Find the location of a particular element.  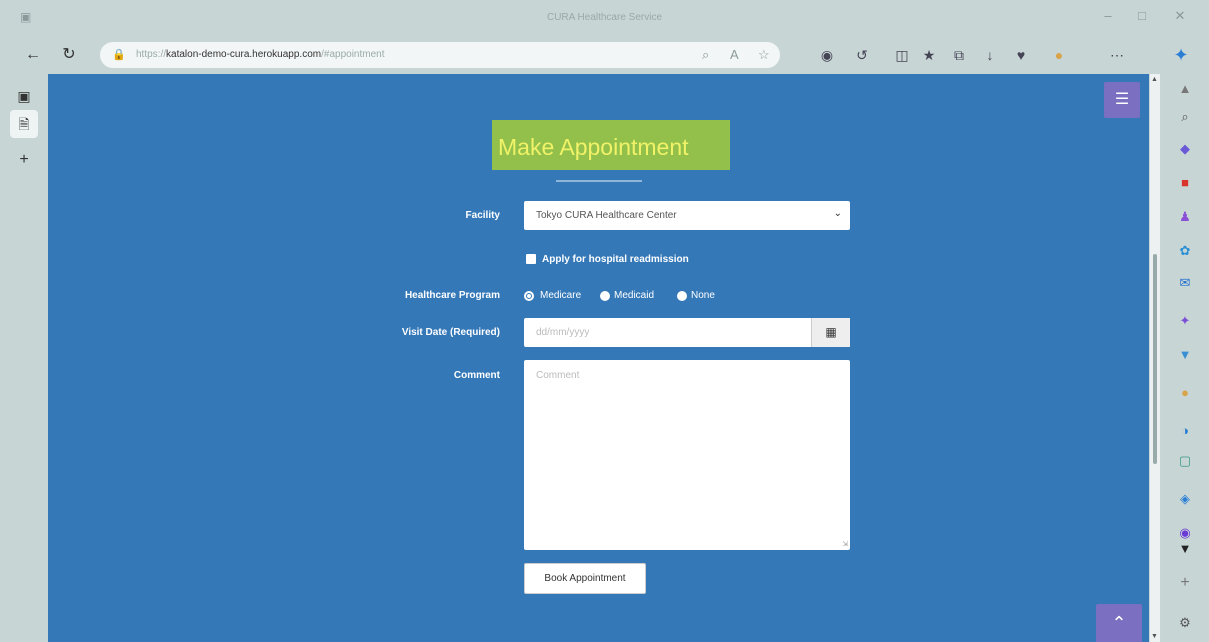

shopping-icon: ◆ is located at coordinates (1185, 149).